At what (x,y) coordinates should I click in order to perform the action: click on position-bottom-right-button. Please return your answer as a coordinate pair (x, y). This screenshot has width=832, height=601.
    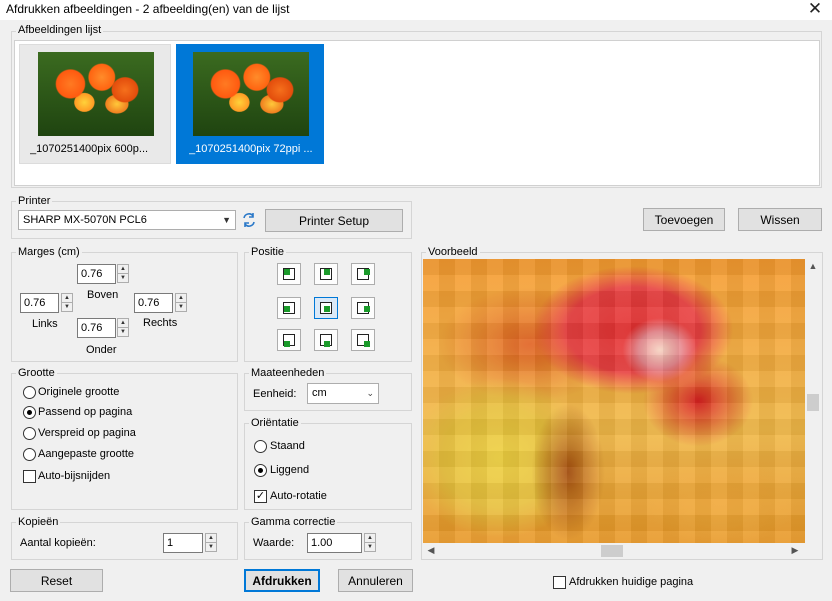
    Looking at the image, I should click on (363, 340).